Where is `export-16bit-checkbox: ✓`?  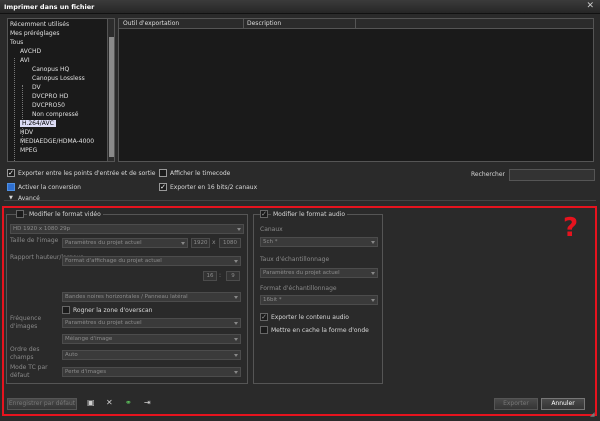 export-16bit-checkbox: ✓ is located at coordinates (163, 187).